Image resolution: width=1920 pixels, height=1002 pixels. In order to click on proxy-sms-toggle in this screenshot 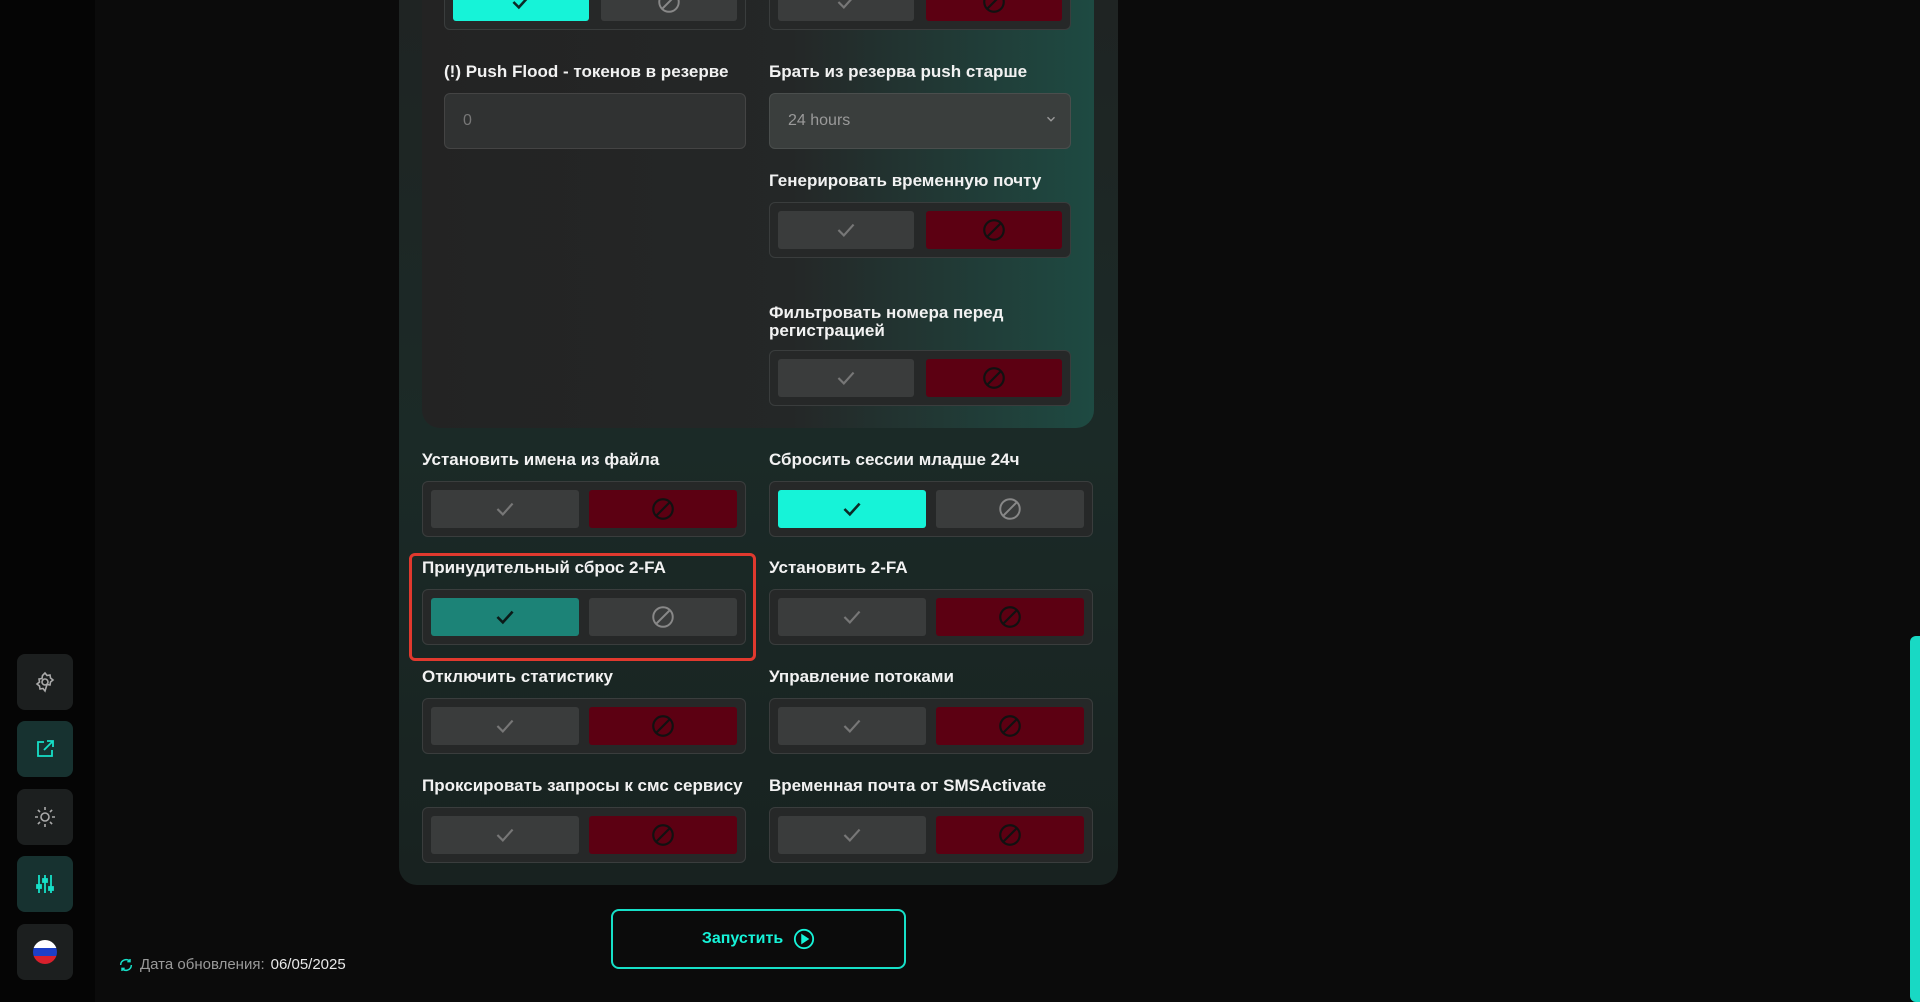, I will do `click(584, 835)`.